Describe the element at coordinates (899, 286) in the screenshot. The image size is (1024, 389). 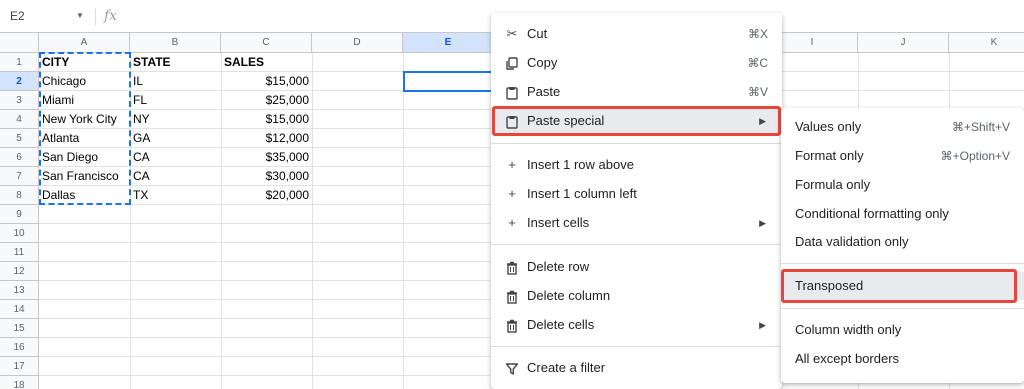
I see `highlight-box` at that location.